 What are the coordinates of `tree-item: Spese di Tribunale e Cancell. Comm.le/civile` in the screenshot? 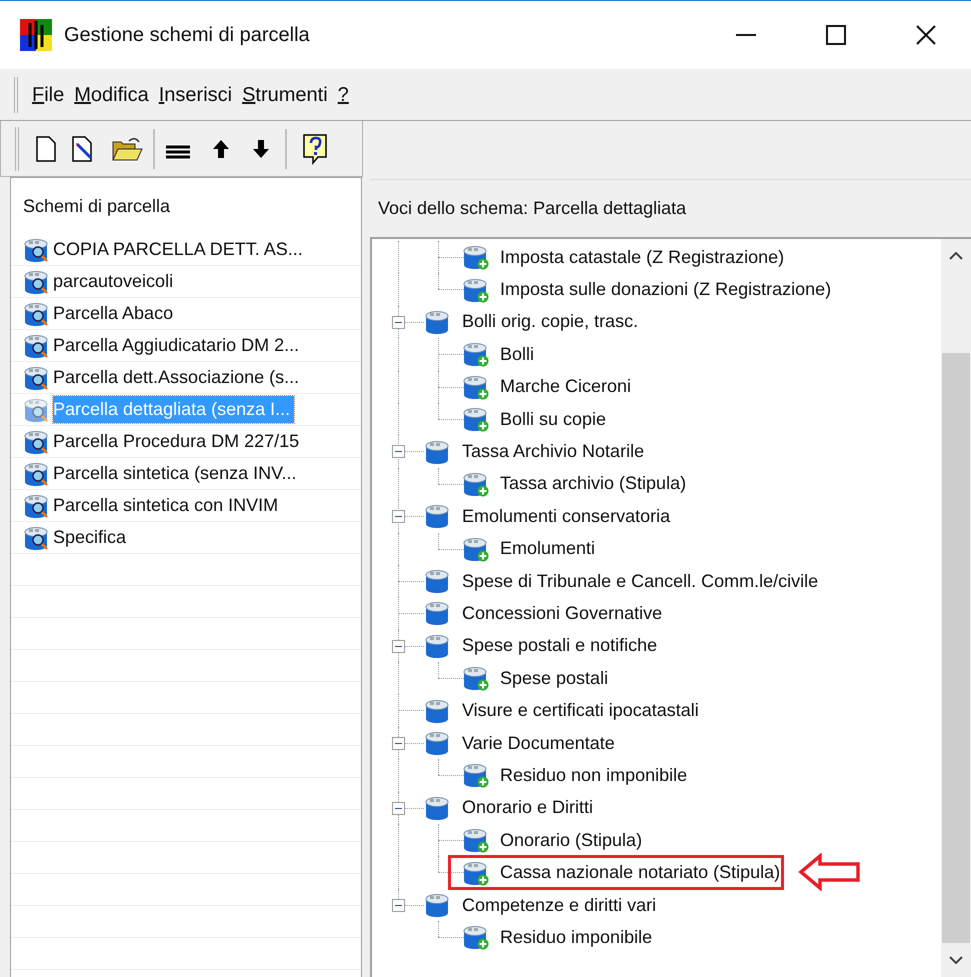 It's located at (640, 581).